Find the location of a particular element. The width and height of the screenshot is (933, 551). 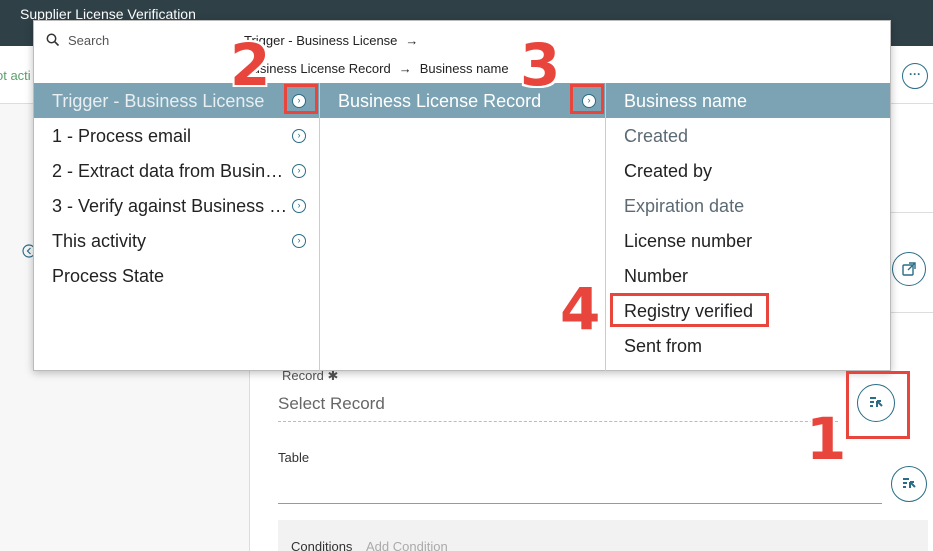

table-input is located at coordinates (580, 487).